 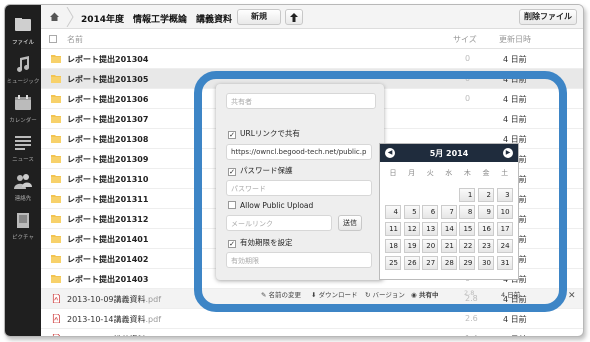 I want to click on nav-item-news: ニュース, so click(x=23, y=150).